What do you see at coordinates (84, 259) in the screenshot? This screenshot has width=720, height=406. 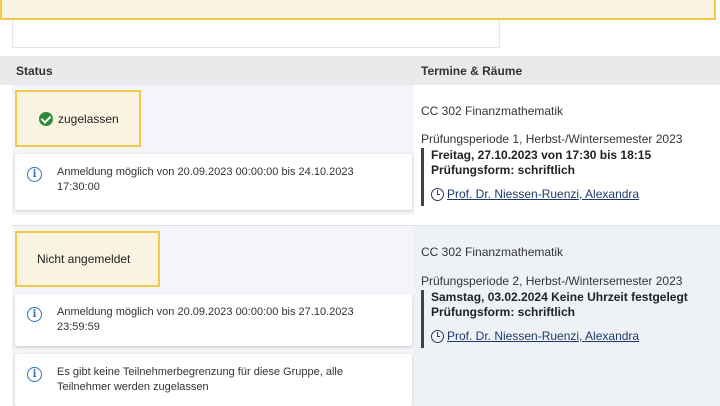 I see `status-badge-label: Nicht angemeldet` at bounding box center [84, 259].